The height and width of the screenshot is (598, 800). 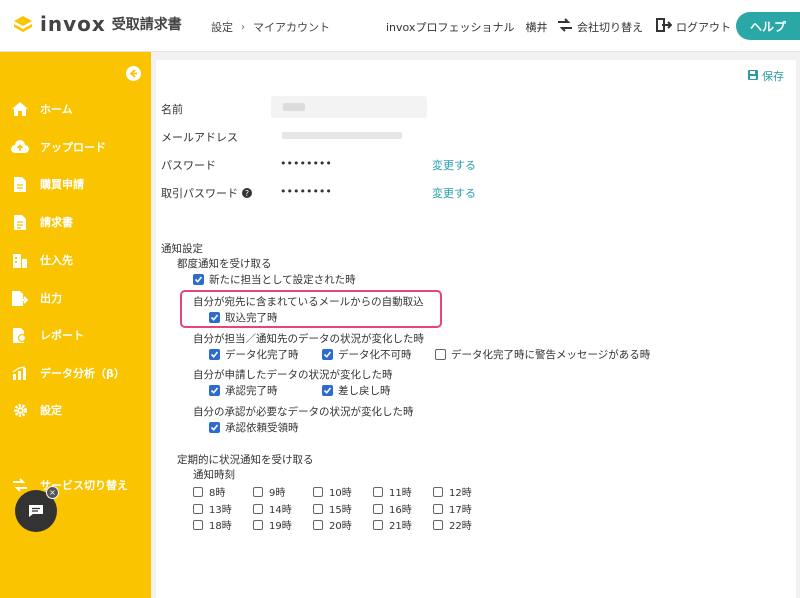 What do you see at coordinates (188, 165) in the screenshot?
I see `password-label: パスワード` at bounding box center [188, 165].